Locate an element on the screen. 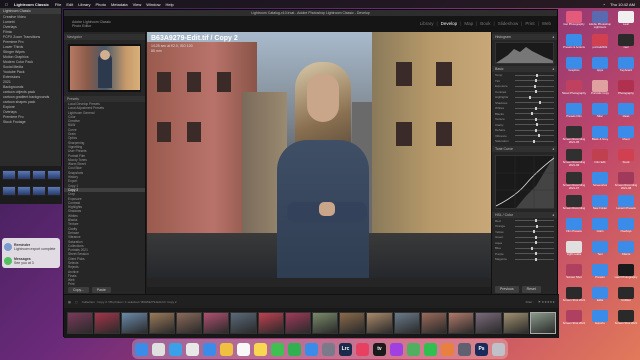  slider-tint: Tint is located at coordinates (524, 81).